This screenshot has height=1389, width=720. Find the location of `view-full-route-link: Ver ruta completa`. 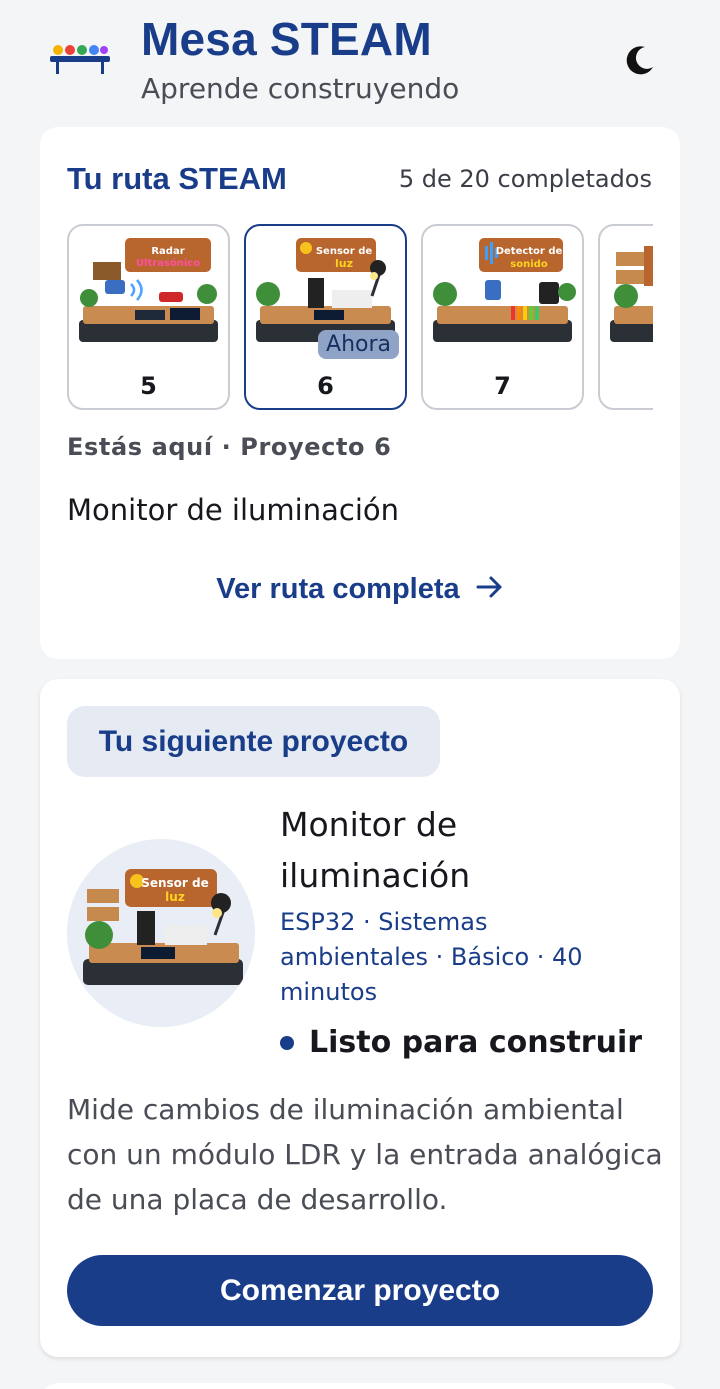

view-full-route-link: Ver ruta completa is located at coordinates (360, 590).